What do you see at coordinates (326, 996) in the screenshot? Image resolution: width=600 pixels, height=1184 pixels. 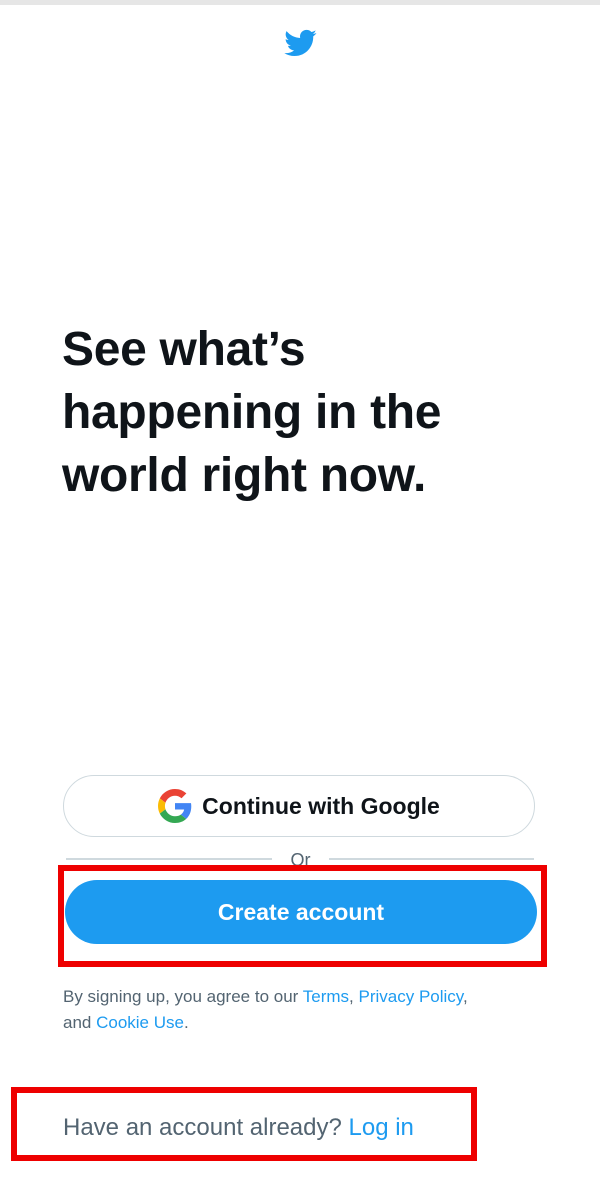 I see `terms-link: Terms` at bounding box center [326, 996].